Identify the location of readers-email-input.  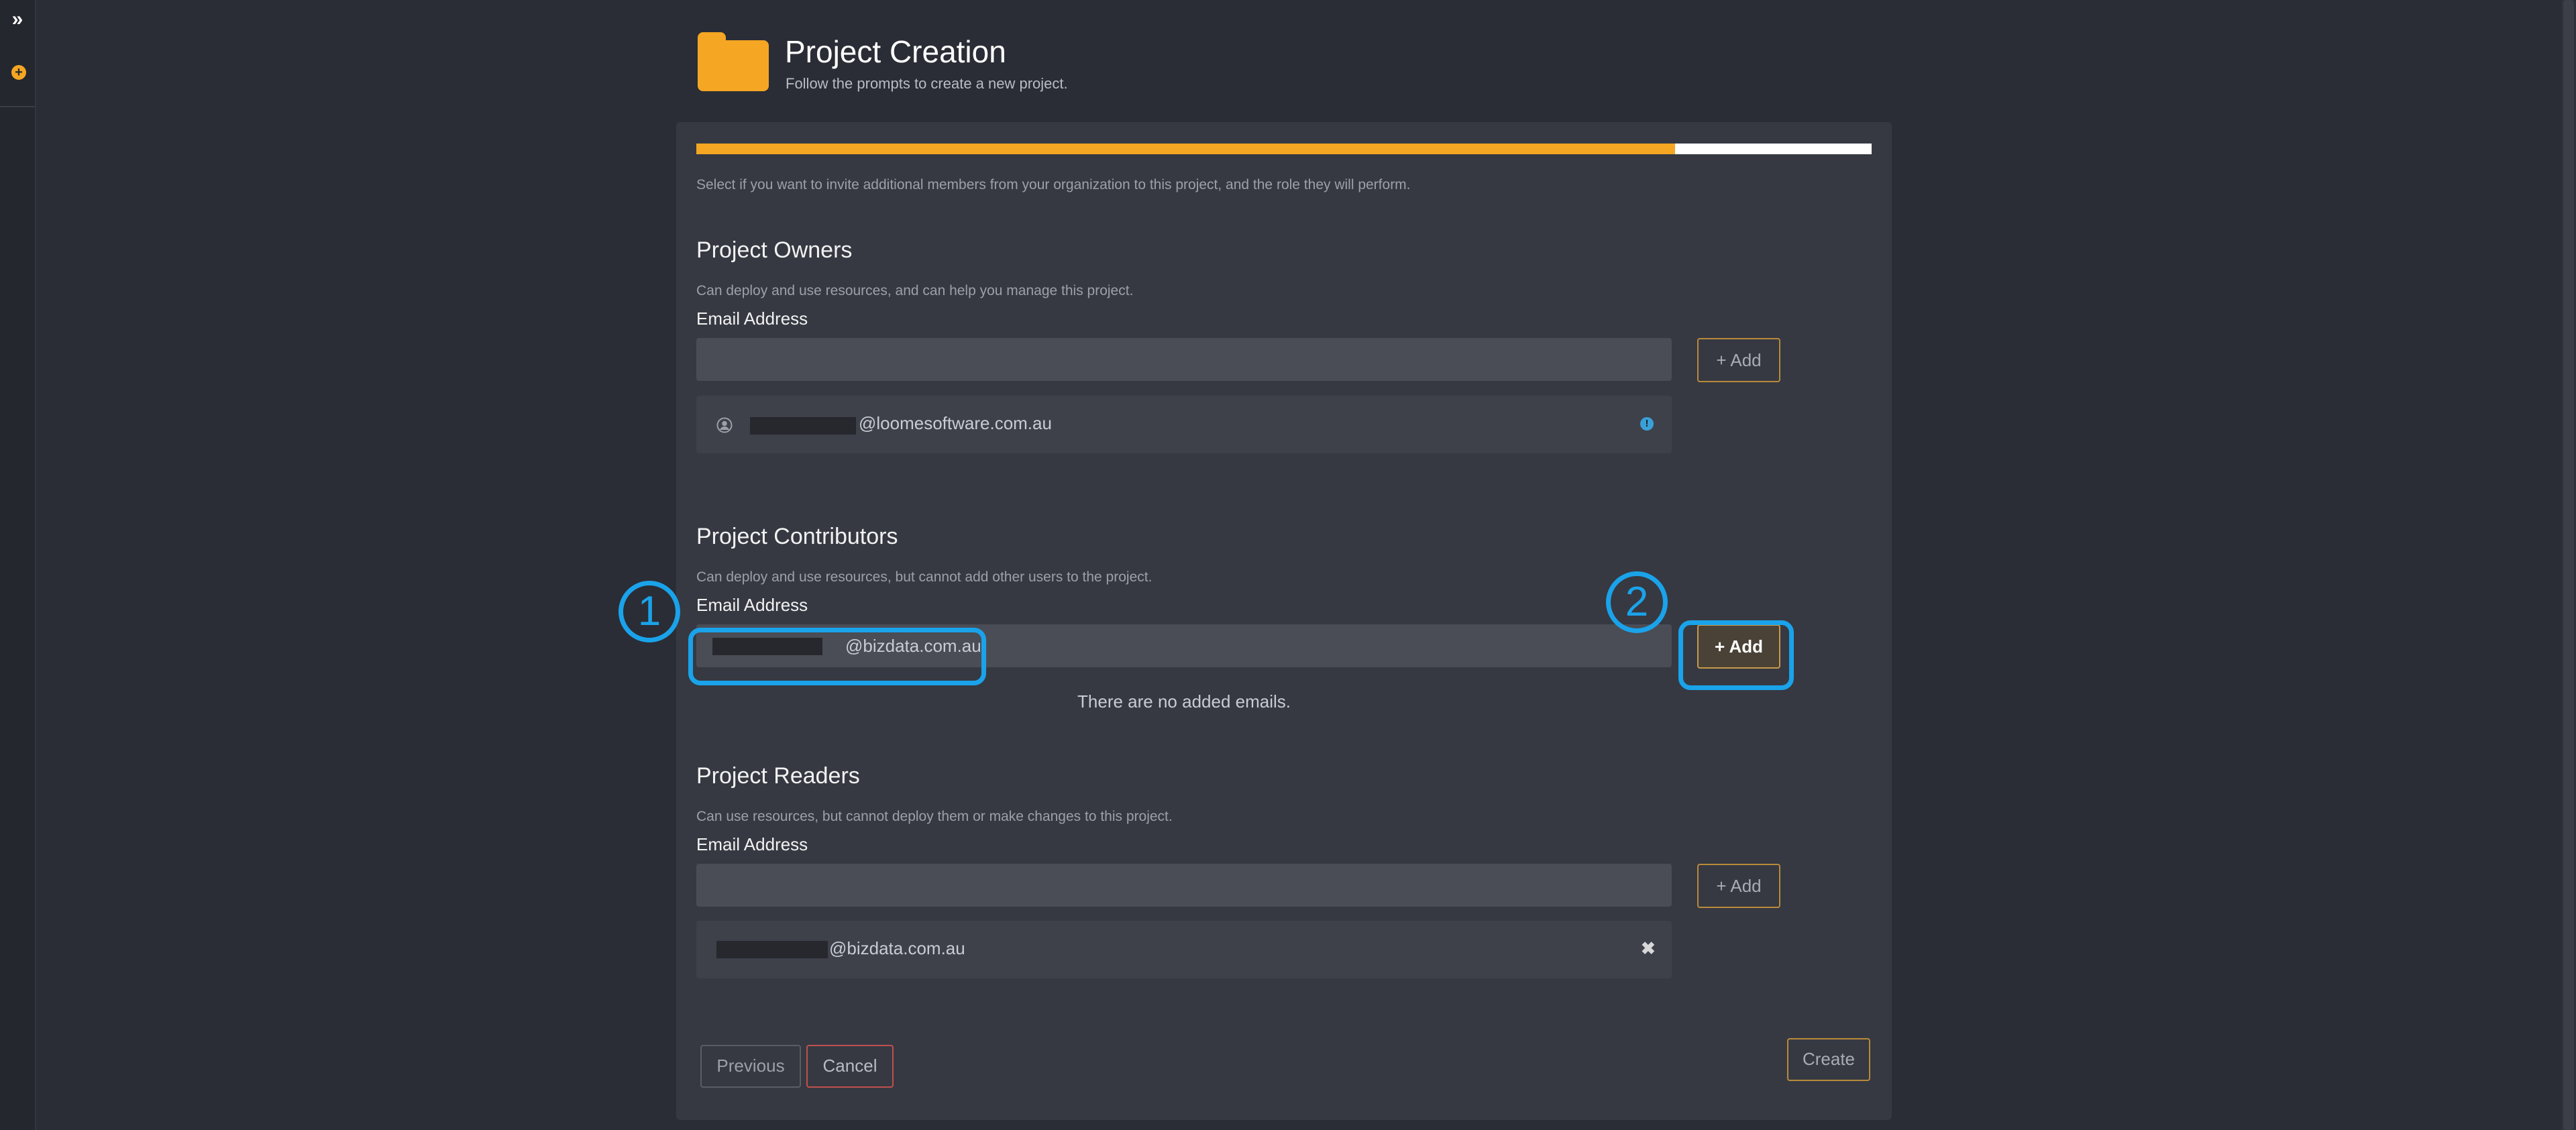
(1184, 885).